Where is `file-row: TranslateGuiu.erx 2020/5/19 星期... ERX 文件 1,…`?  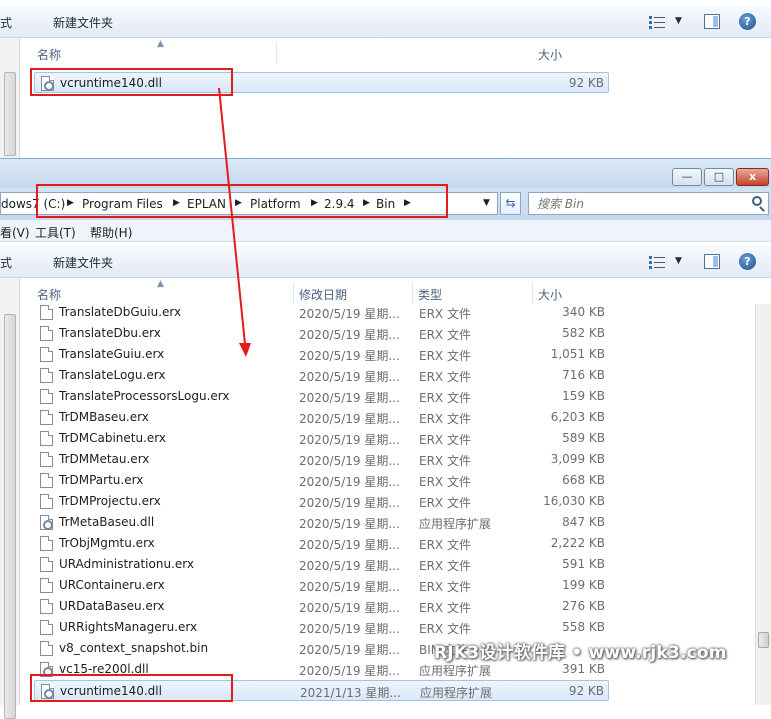 file-row: TranslateGuiu.erx 2020/5/19 星期... ERX 文件 1,… is located at coordinates (321, 354).